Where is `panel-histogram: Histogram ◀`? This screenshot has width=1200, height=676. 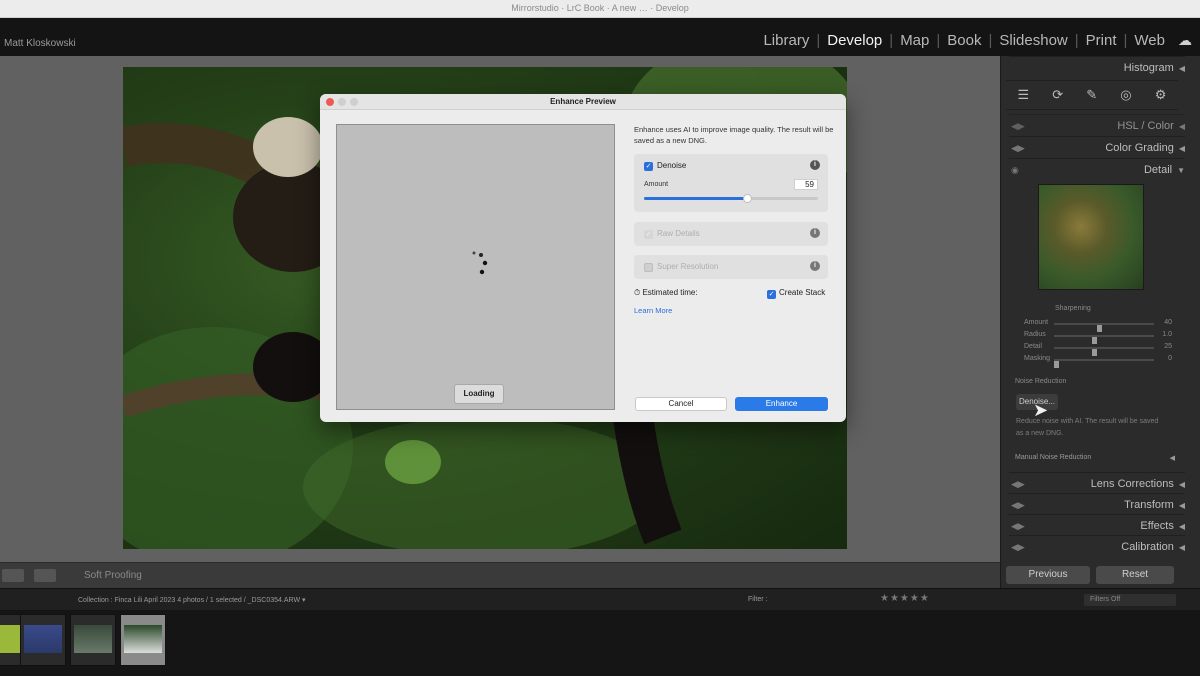 panel-histogram: Histogram ◀ is located at coordinates (1097, 67).